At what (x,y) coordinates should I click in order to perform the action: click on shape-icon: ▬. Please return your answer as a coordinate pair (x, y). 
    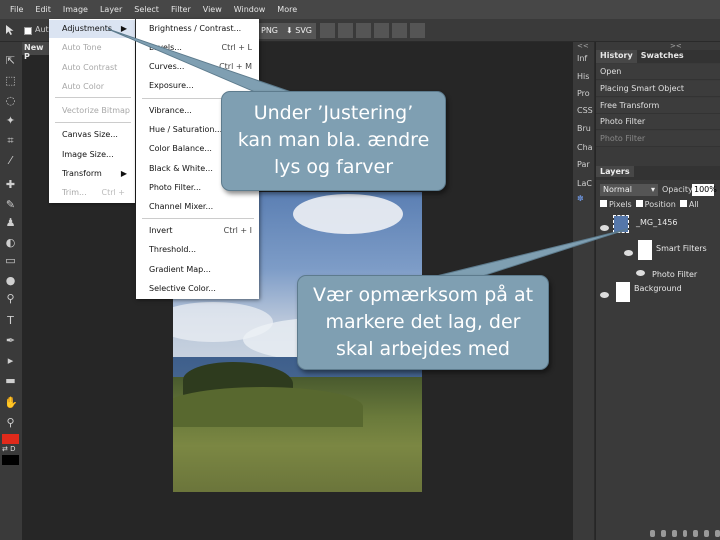
    Looking at the image, I should click on (10, 380).